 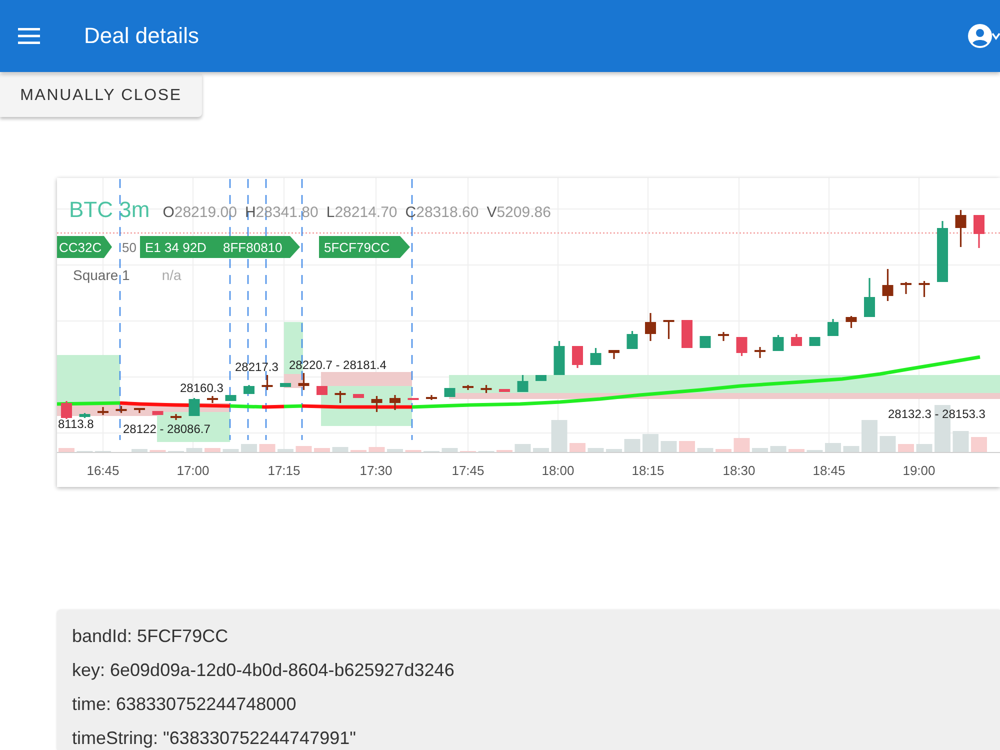 What do you see at coordinates (829, 470) in the screenshot?
I see `time-axis-label: 18:45` at bounding box center [829, 470].